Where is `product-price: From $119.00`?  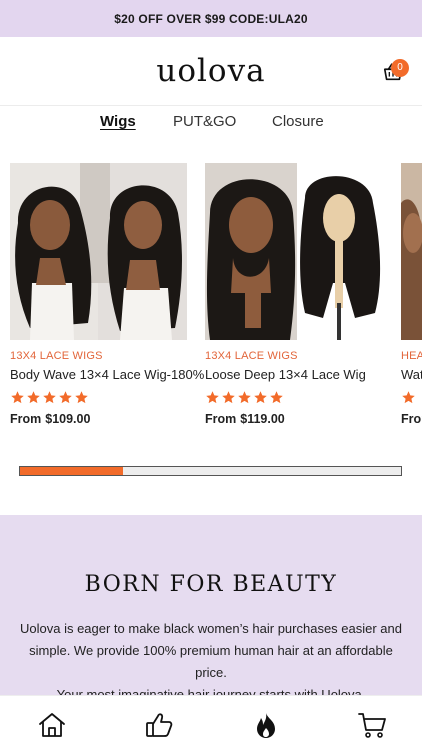
product-price: From $119.00 is located at coordinates (293, 419).